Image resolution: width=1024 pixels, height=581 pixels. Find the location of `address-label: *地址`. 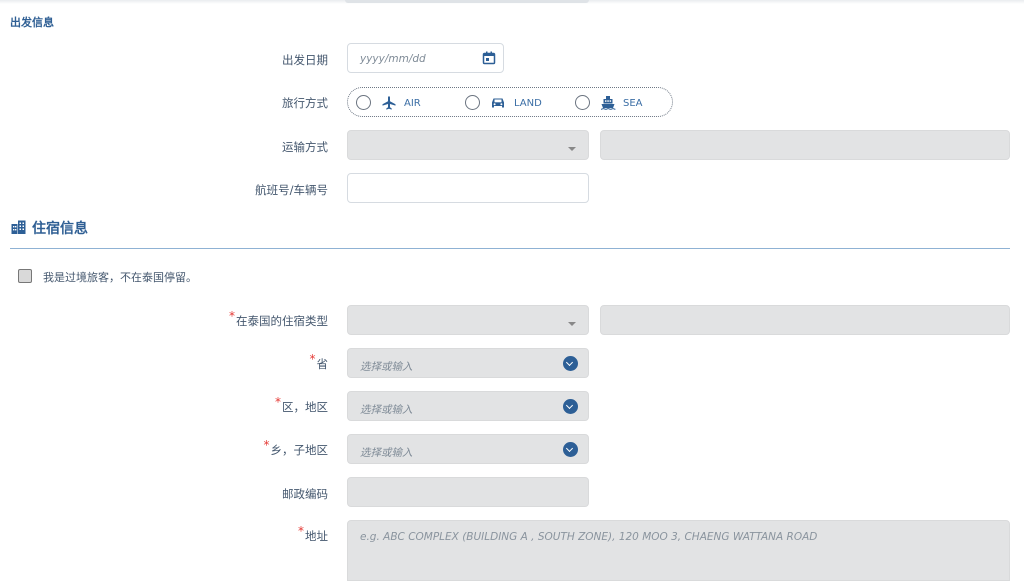

address-label: *地址 is located at coordinates (313, 533).